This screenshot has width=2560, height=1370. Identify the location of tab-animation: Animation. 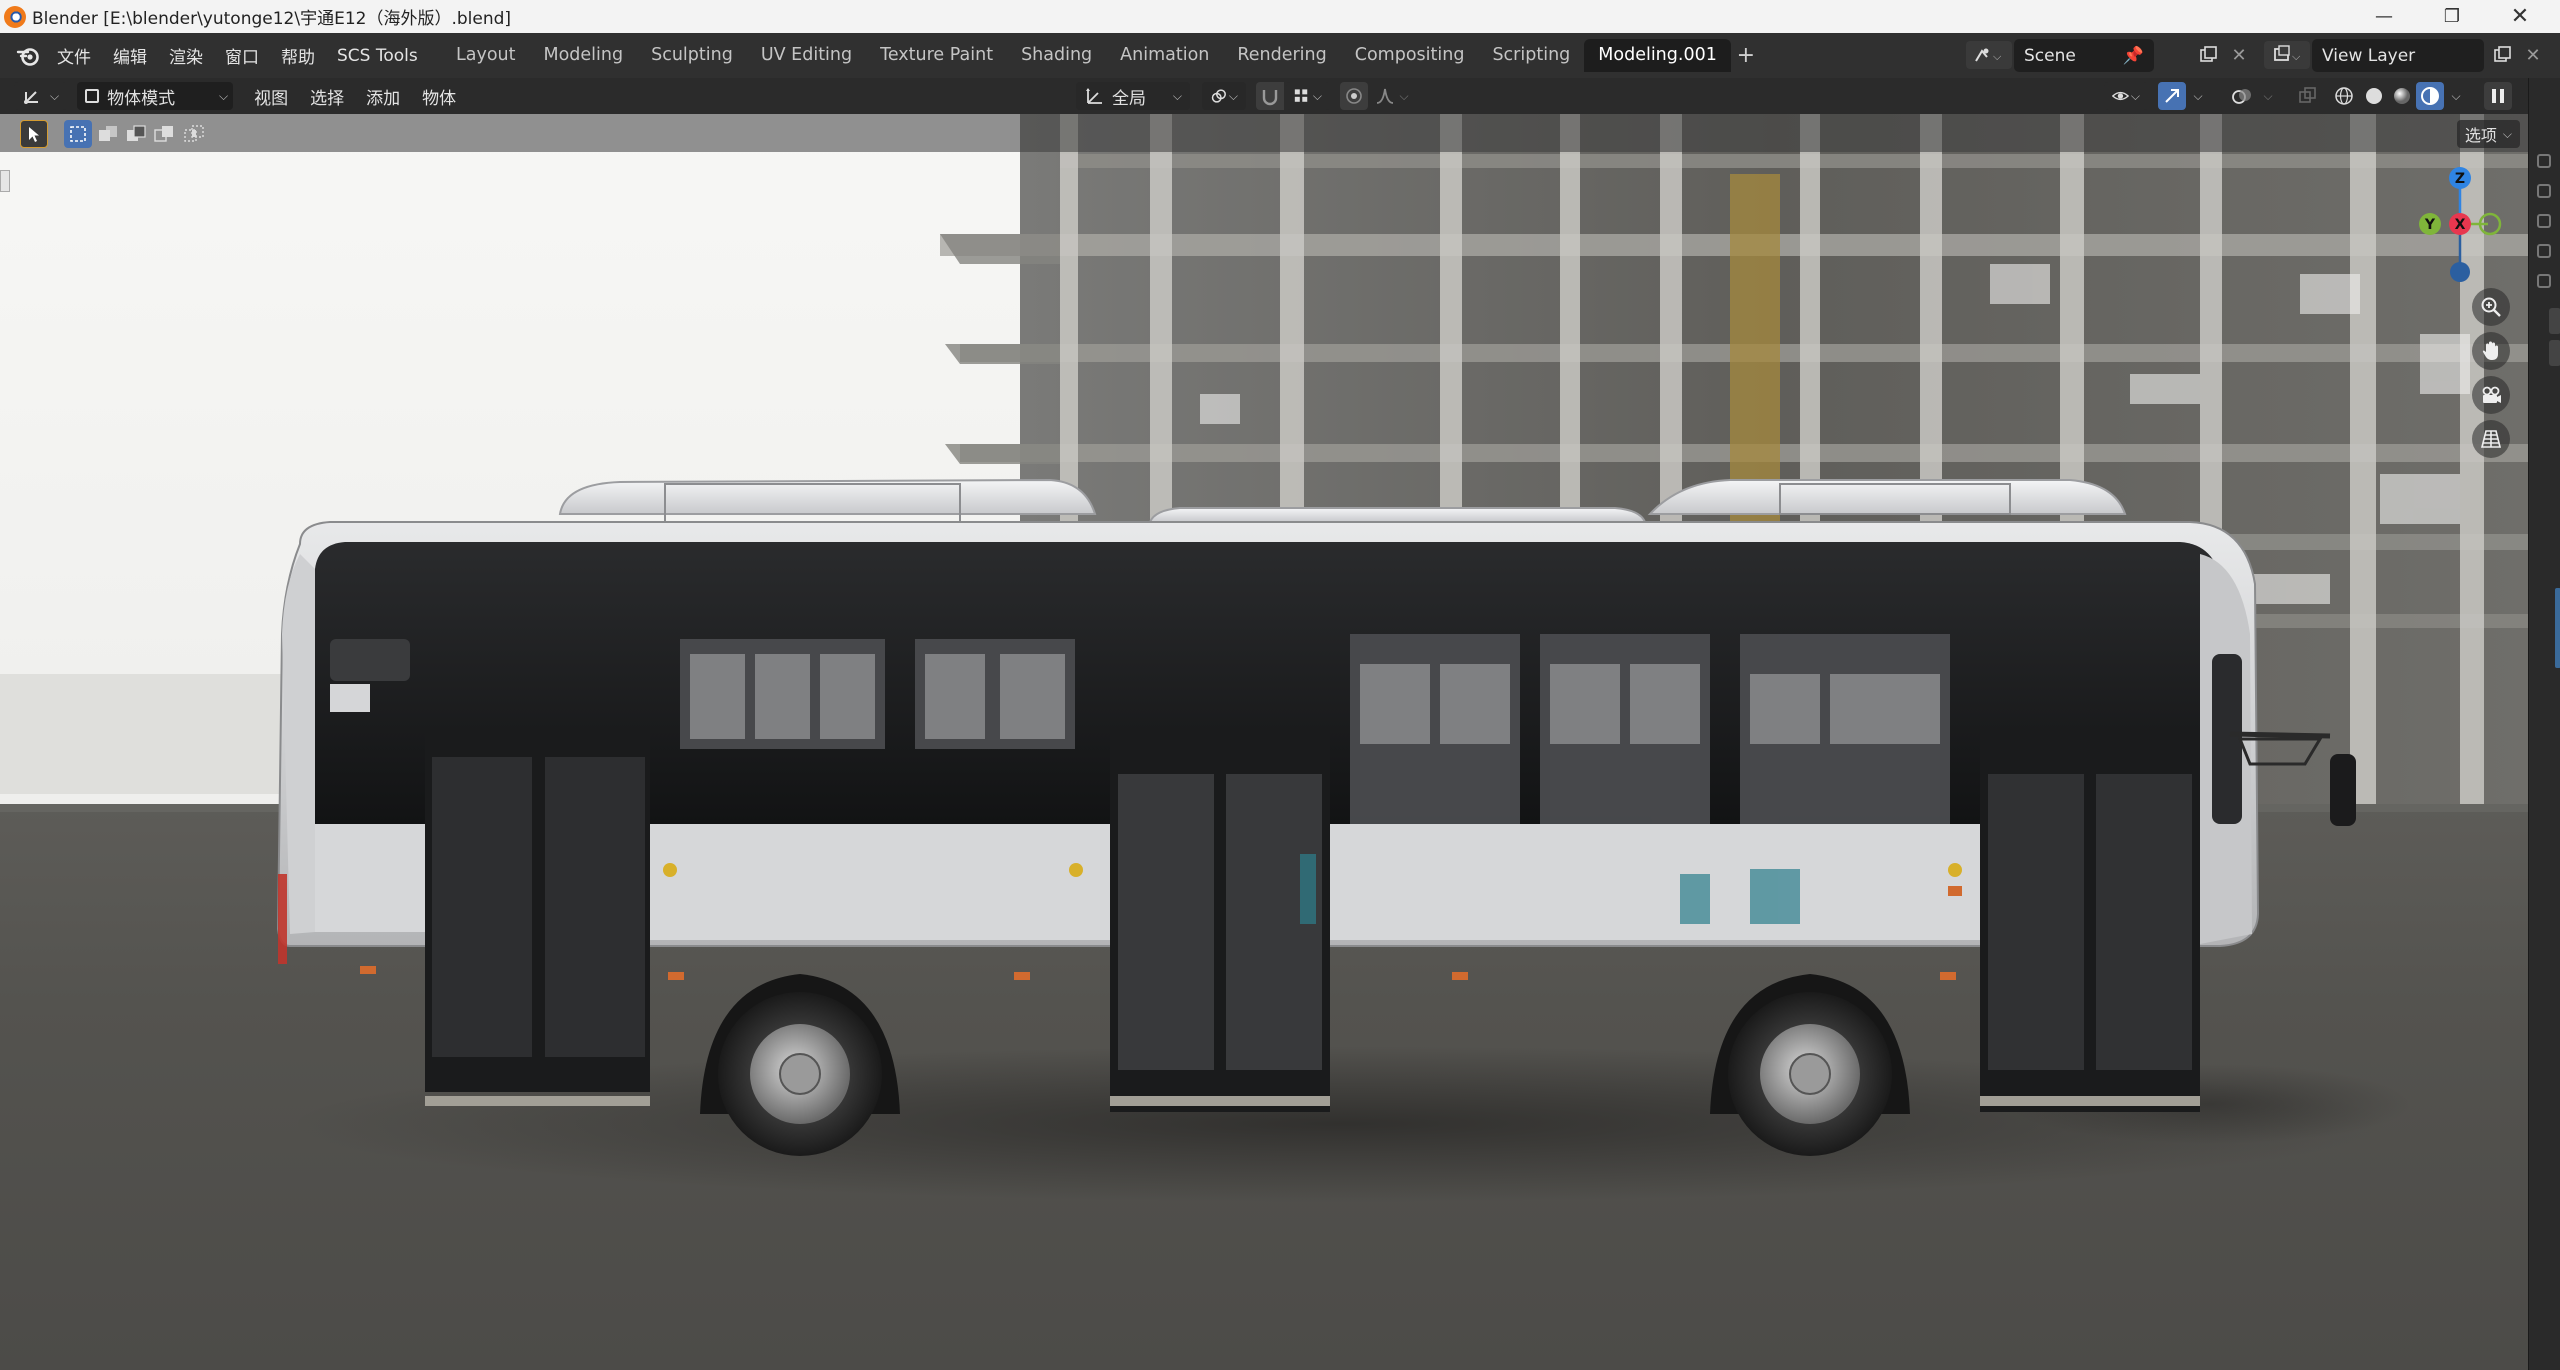
(1164, 55).